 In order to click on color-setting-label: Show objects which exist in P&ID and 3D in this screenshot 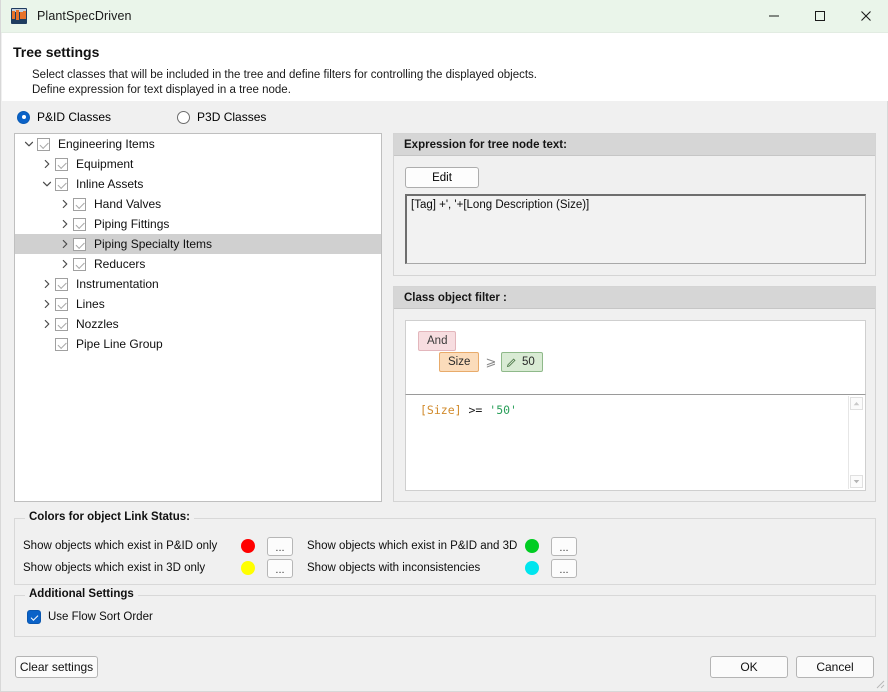, I will do `click(412, 546)`.